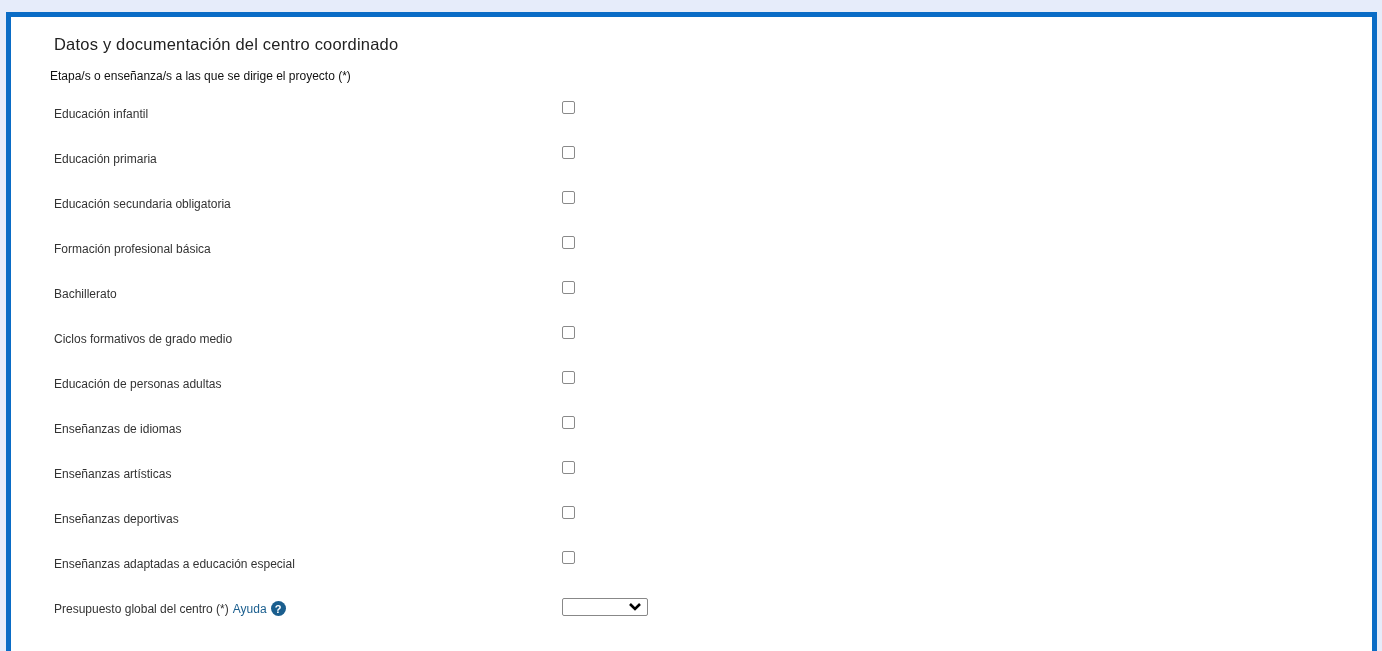 This screenshot has width=1382, height=651. I want to click on section-title: Datos y documentación del centro coordinado, so click(227, 45).